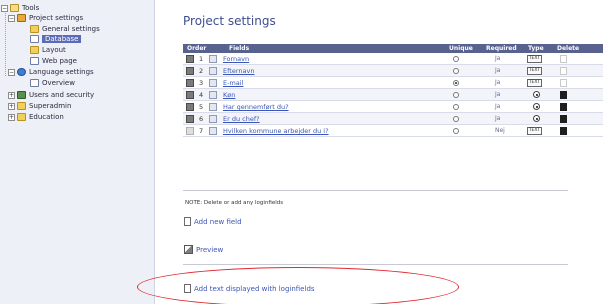  What do you see at coordinates (50, 106) in the screenshot?
I see `tree-item-label: Superadmin` at bounding box center [50, 106].